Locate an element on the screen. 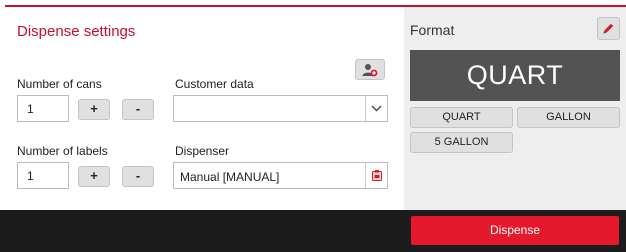 The width and height of the screenshot is (626, 252). dispenser-label: Dispenser is located at coordinates (202, 151).